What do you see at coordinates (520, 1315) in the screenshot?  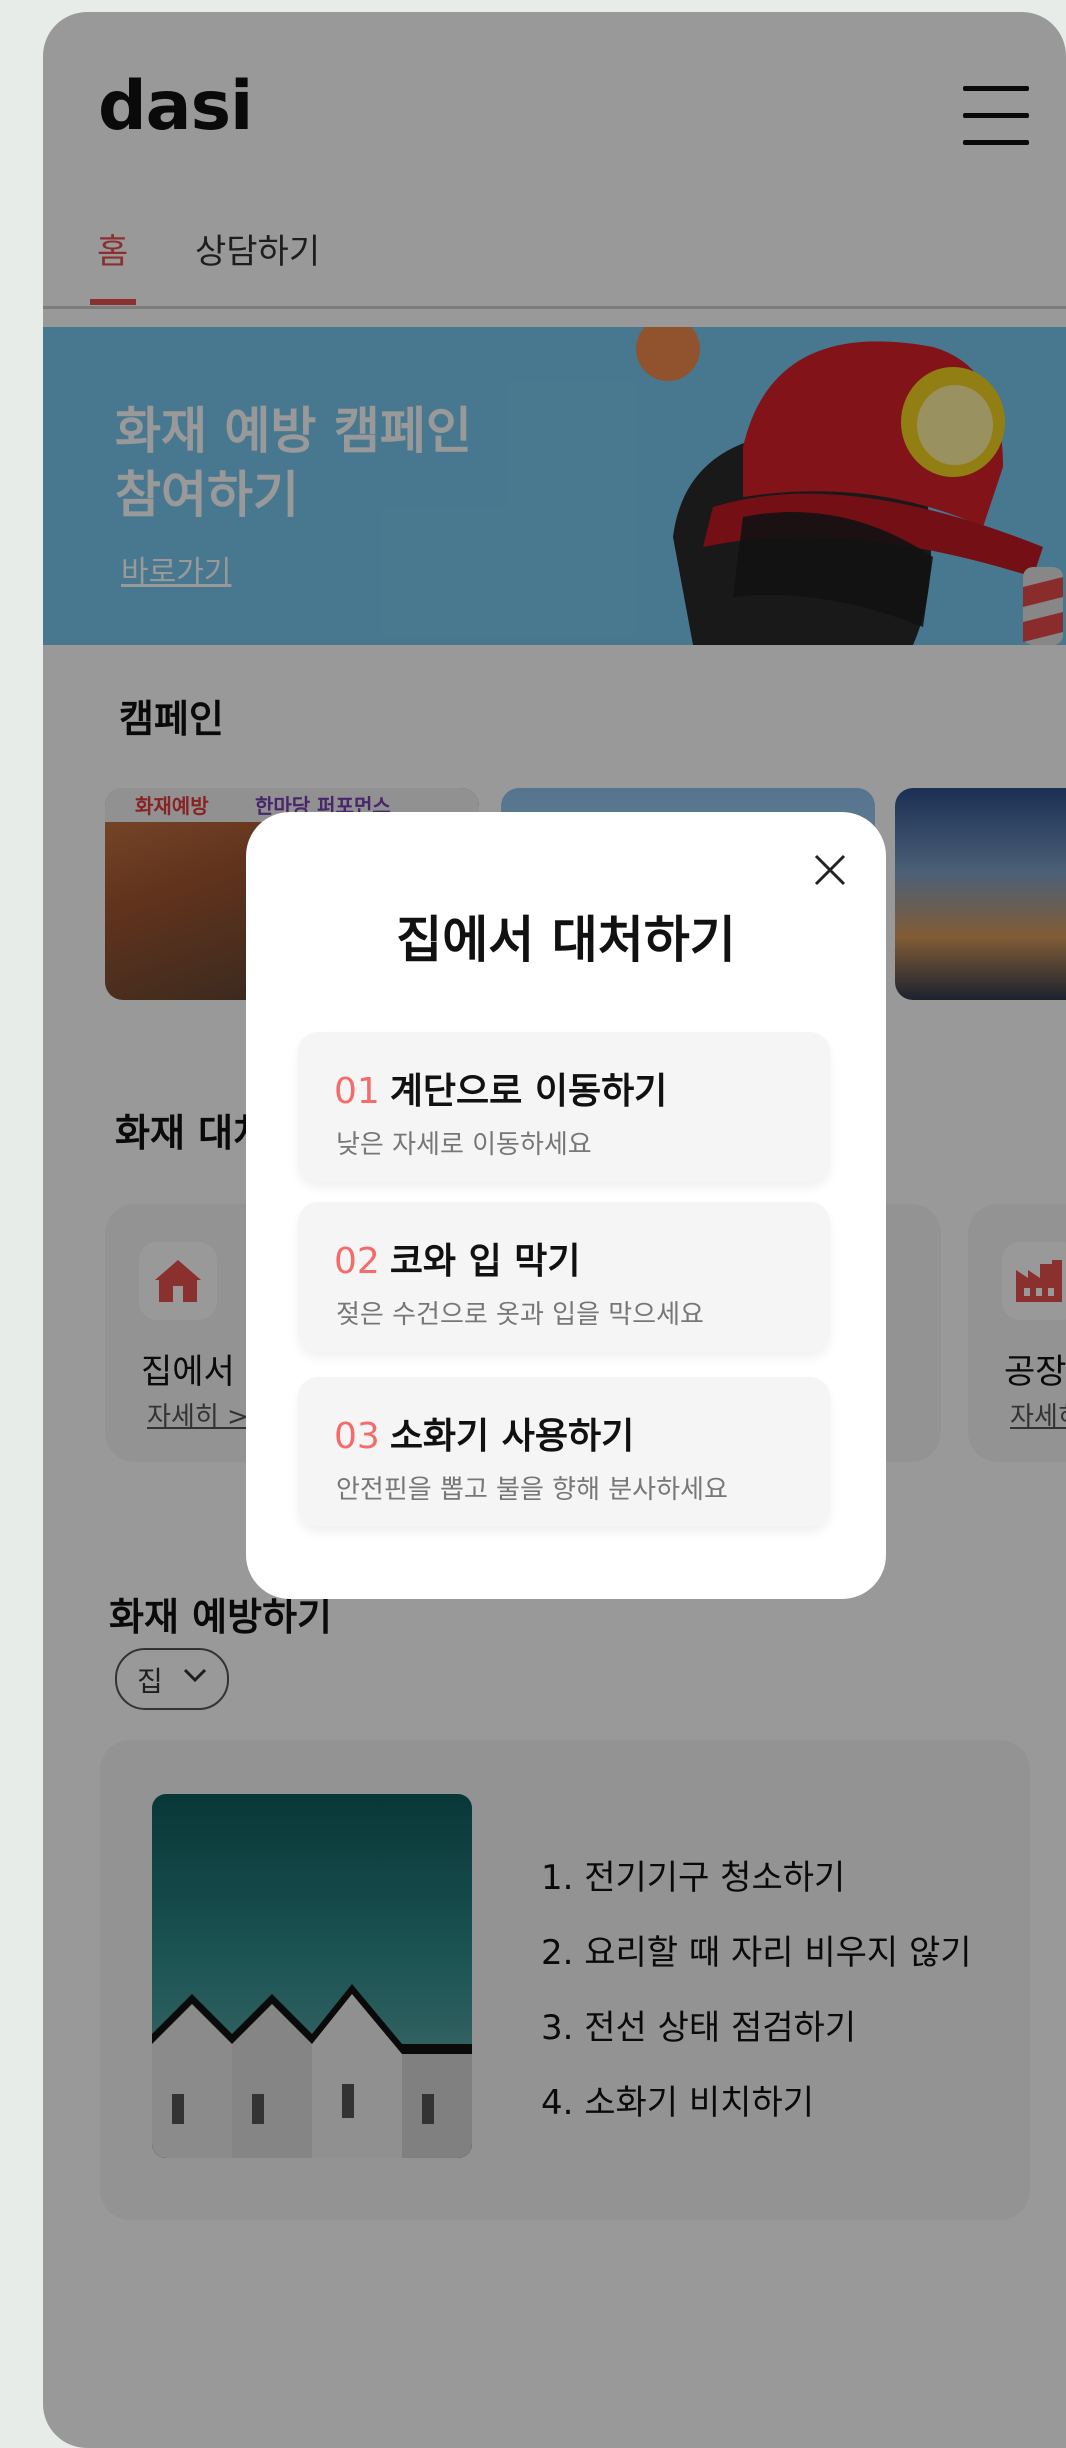 I see `step-description: 젖은 수건으로 옷과 입을 막으세요` at bounding box center [520, 1315].